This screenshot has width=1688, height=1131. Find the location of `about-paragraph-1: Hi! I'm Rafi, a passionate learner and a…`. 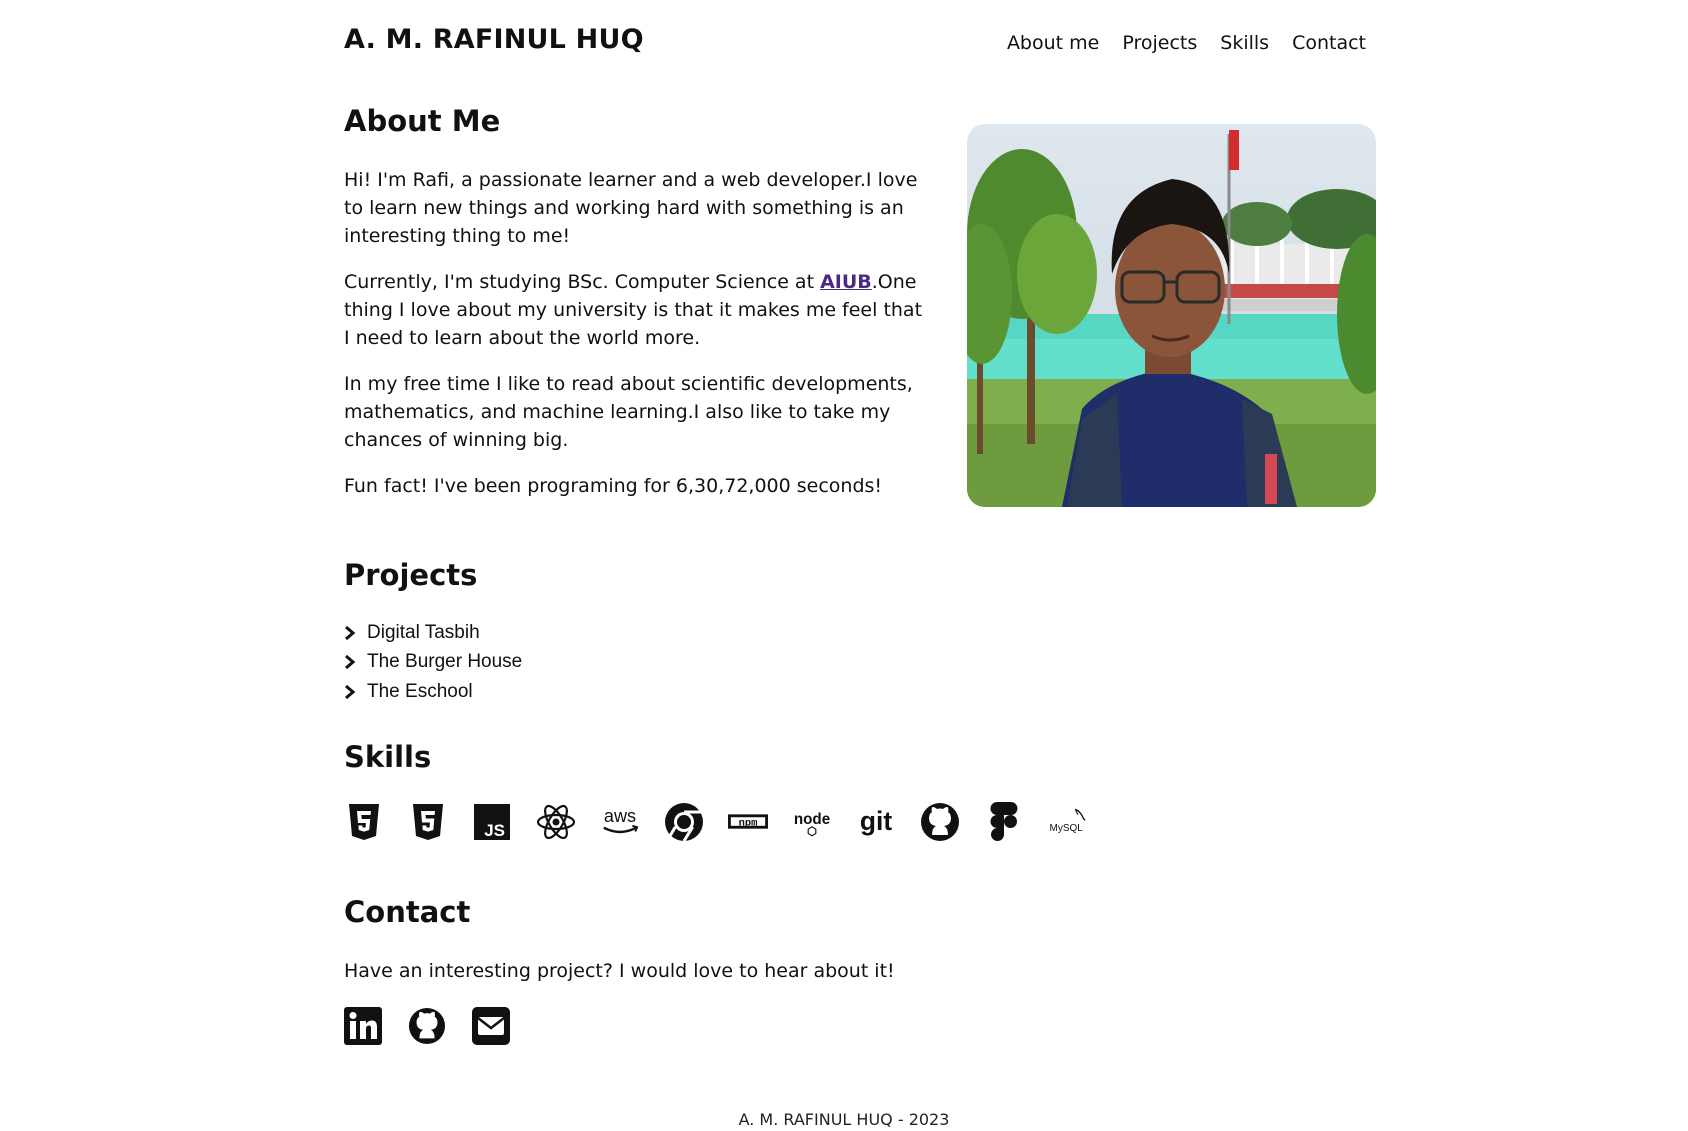

about-paragraph-1: Hi! I'm Rafi, a passionate learner and a… is located at coordinates (631, 208).